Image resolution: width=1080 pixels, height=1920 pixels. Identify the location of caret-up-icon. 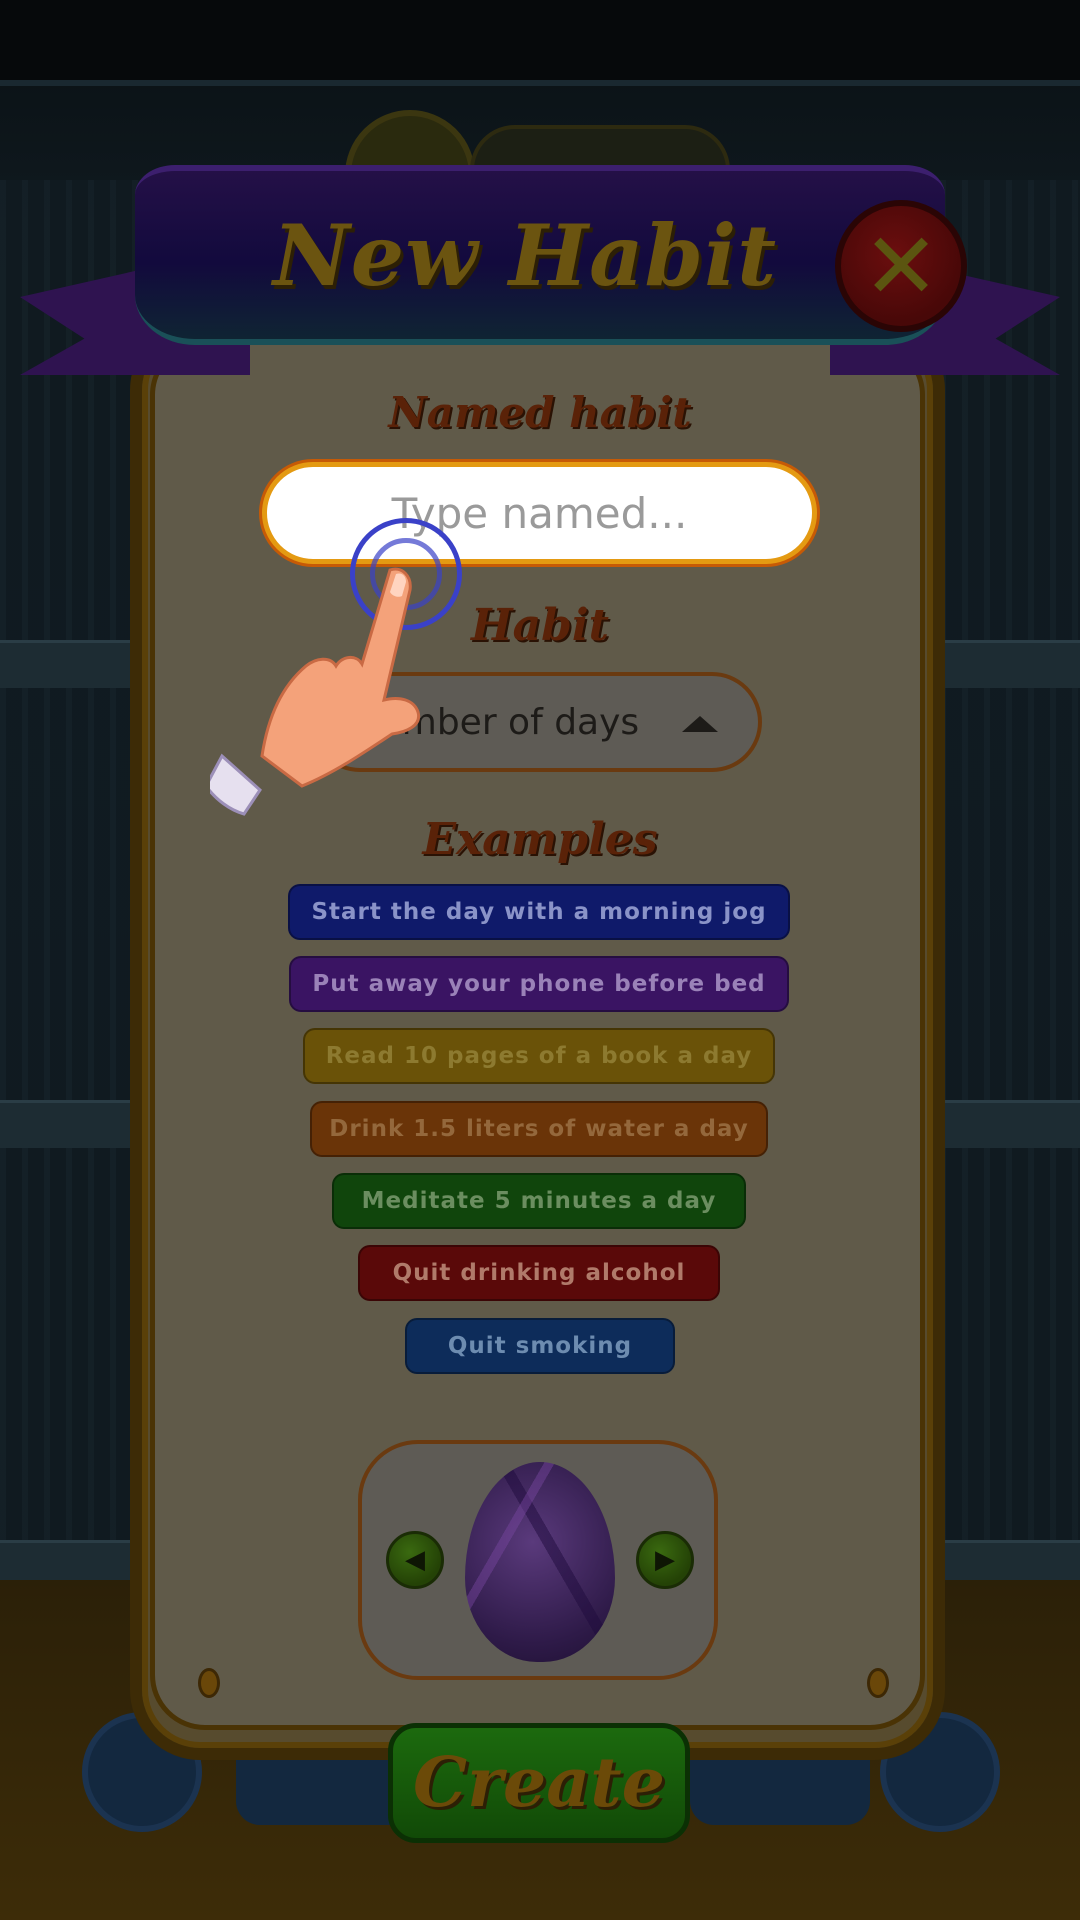
(700, 724).